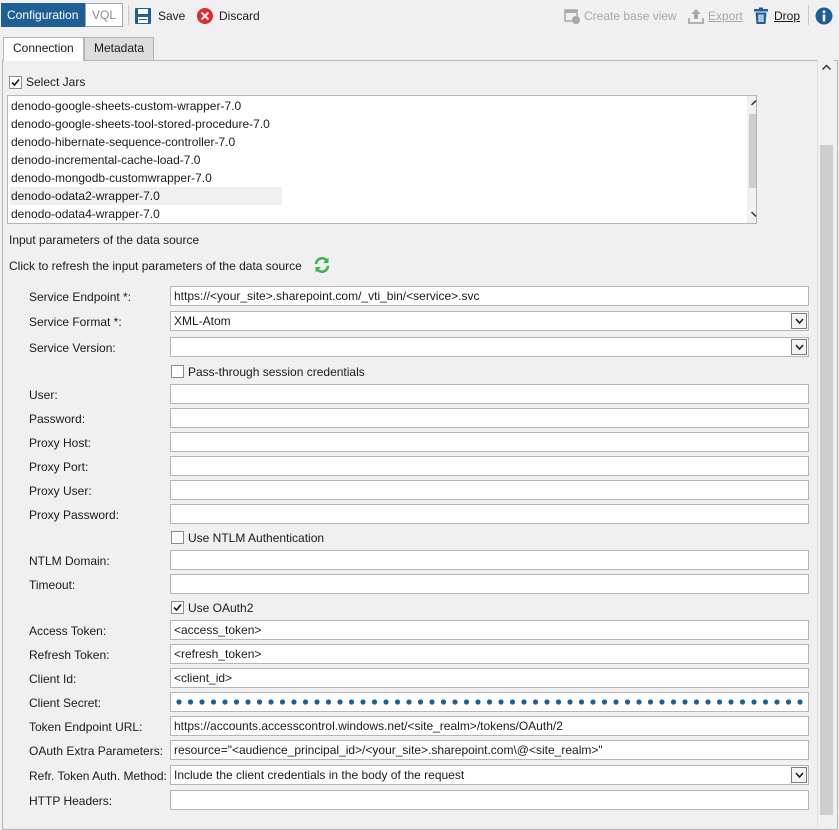 This screenshot has width=839, height=830. I want to click on export-icon, so click(696, 16).